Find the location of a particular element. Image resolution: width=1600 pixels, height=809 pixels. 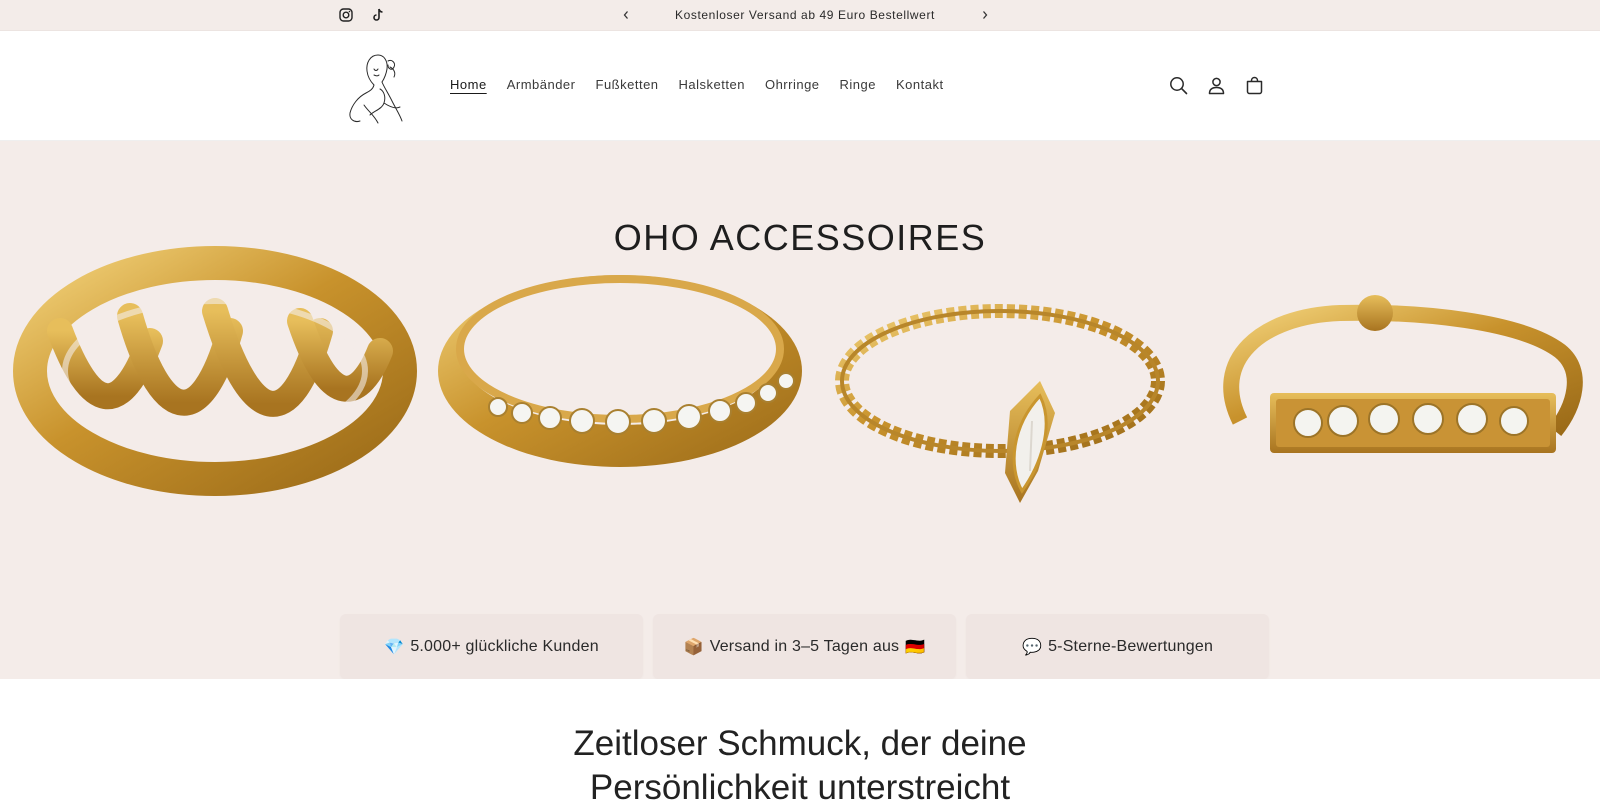

marquise-twist-ring is located at coordinates (1000, 403).